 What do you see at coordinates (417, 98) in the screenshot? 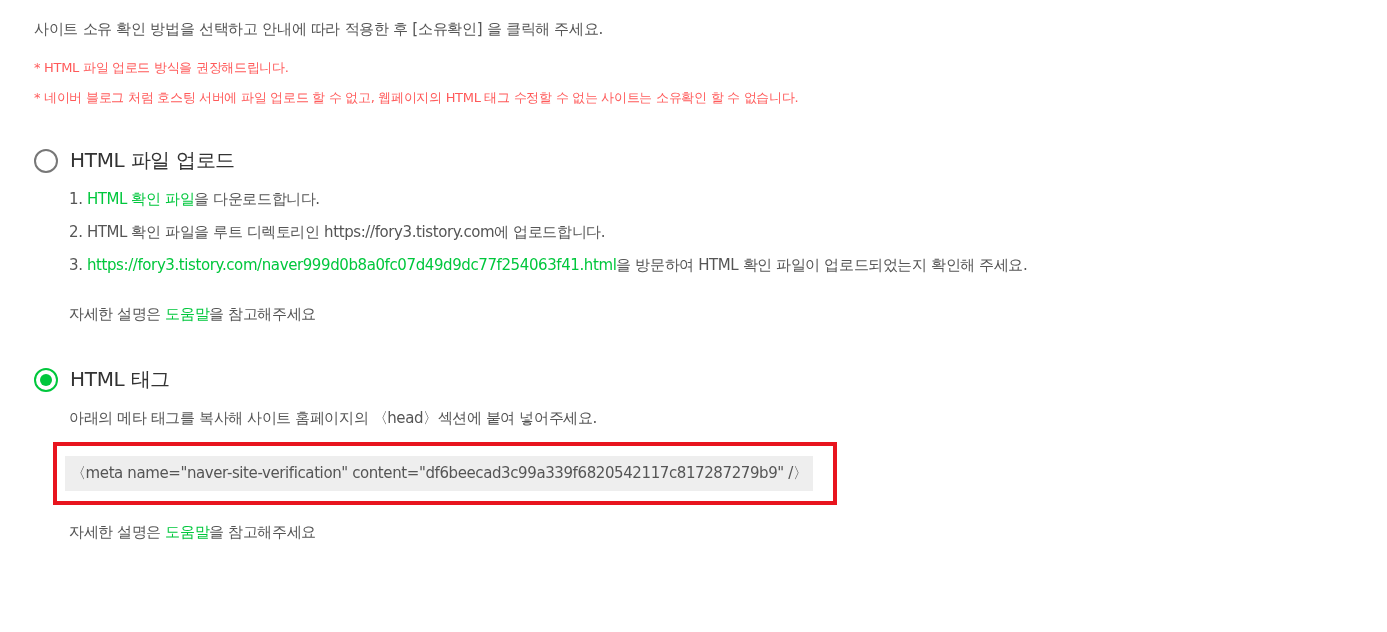
I see `notice-text: * 네이버 블로그 처럼 호스팅 서버에 파일 업로드 할 수 없고, 웹페이지의 HTML 태그 수정할 수 없는 사이트는 소유확인 할 수 없습니다.` at bounding box center [417, 98].